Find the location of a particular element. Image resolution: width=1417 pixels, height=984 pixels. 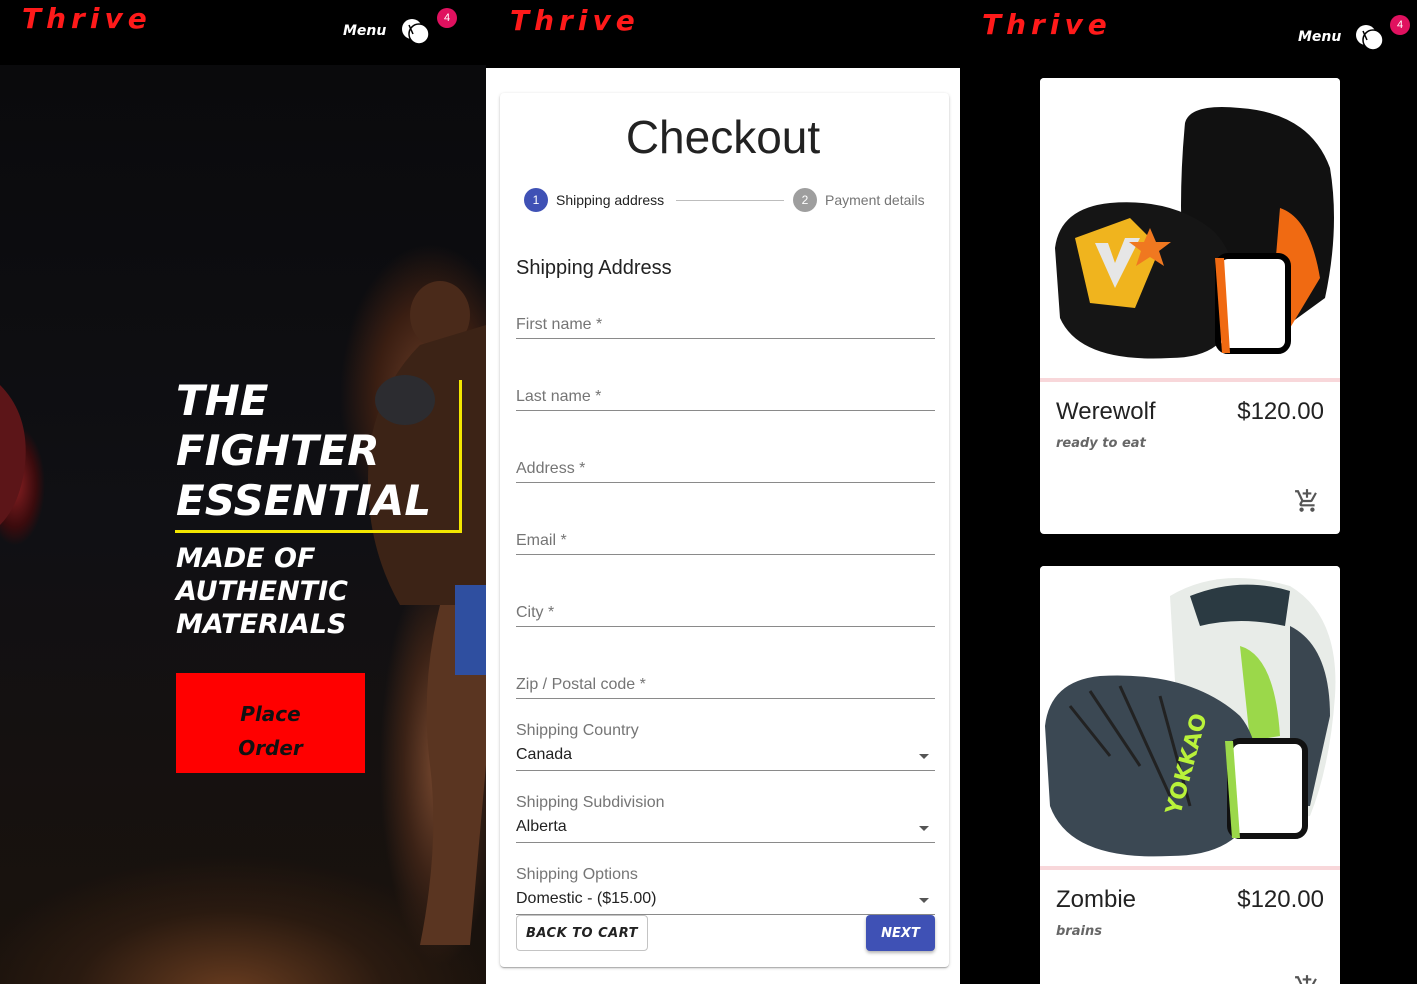

section-title: Shipping Address is located at coordinates (594, 268).